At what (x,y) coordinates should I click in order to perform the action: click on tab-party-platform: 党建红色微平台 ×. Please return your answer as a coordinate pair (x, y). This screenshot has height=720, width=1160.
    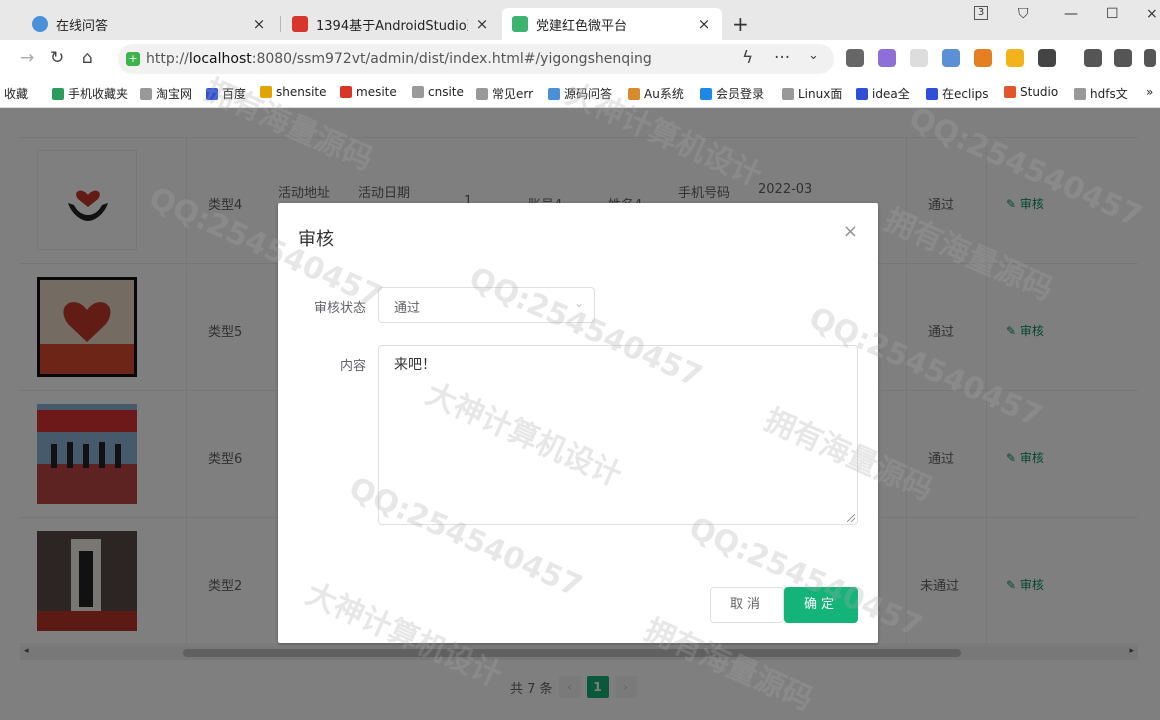
    Looking at the image, I should click on (612, 24).